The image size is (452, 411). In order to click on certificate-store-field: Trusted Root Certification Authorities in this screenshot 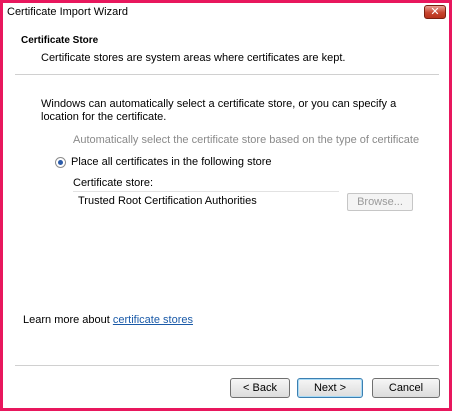, I will do `click(206, 201)`.